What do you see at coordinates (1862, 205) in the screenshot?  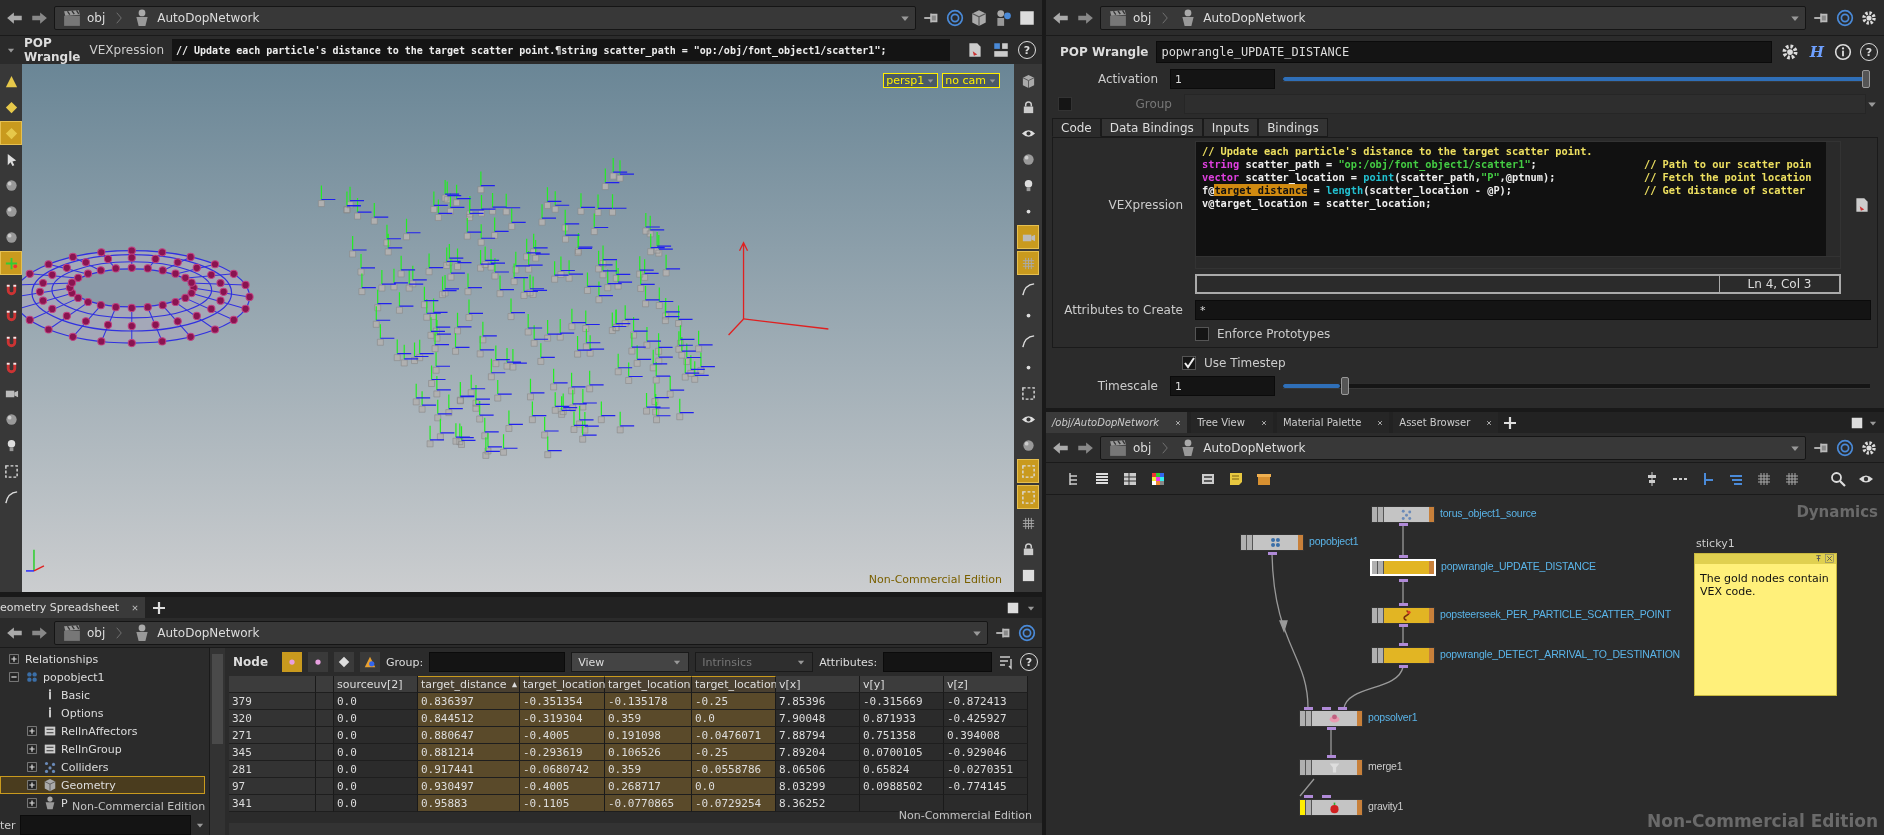 I see `script-icon` at bounding box center [1862, 205].